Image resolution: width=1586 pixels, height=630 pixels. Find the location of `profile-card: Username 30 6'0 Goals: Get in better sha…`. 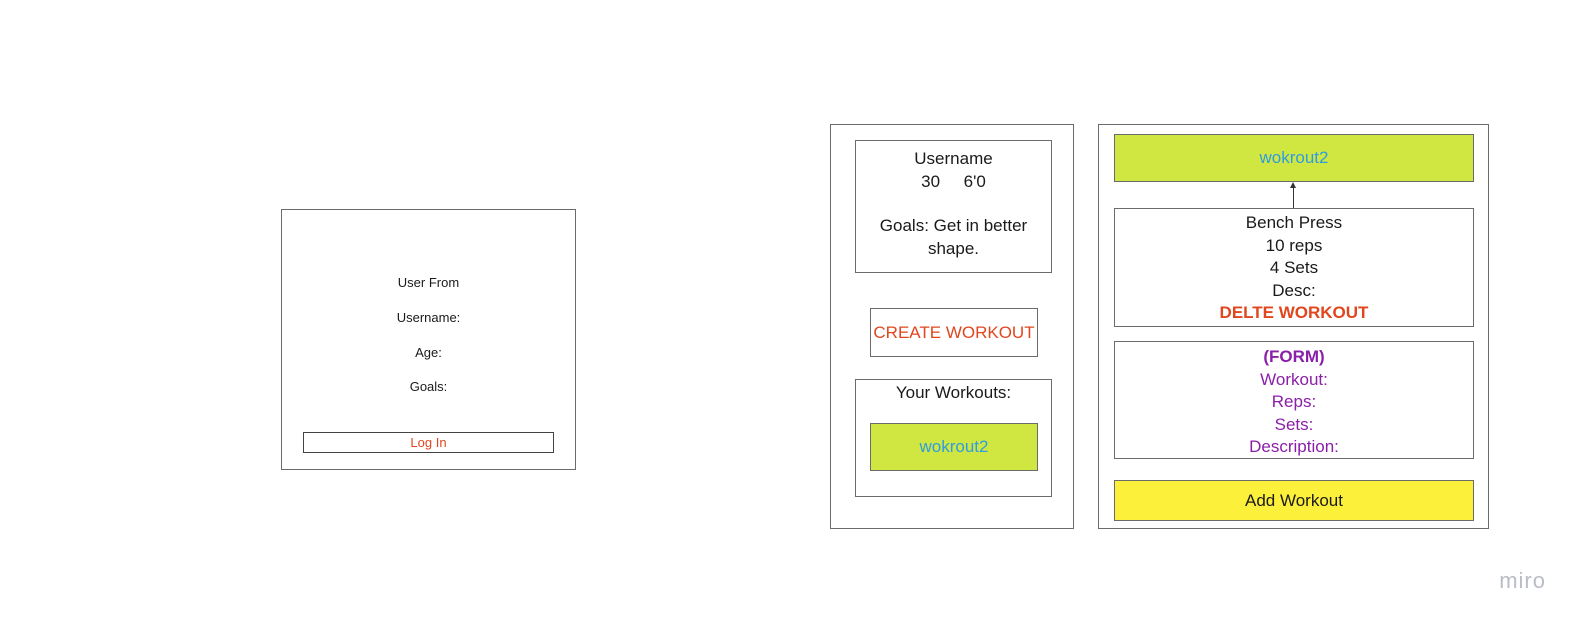

profile-card: Username 30 6'0 Goals: Get in better sha… is located at coordinates (953, 206).